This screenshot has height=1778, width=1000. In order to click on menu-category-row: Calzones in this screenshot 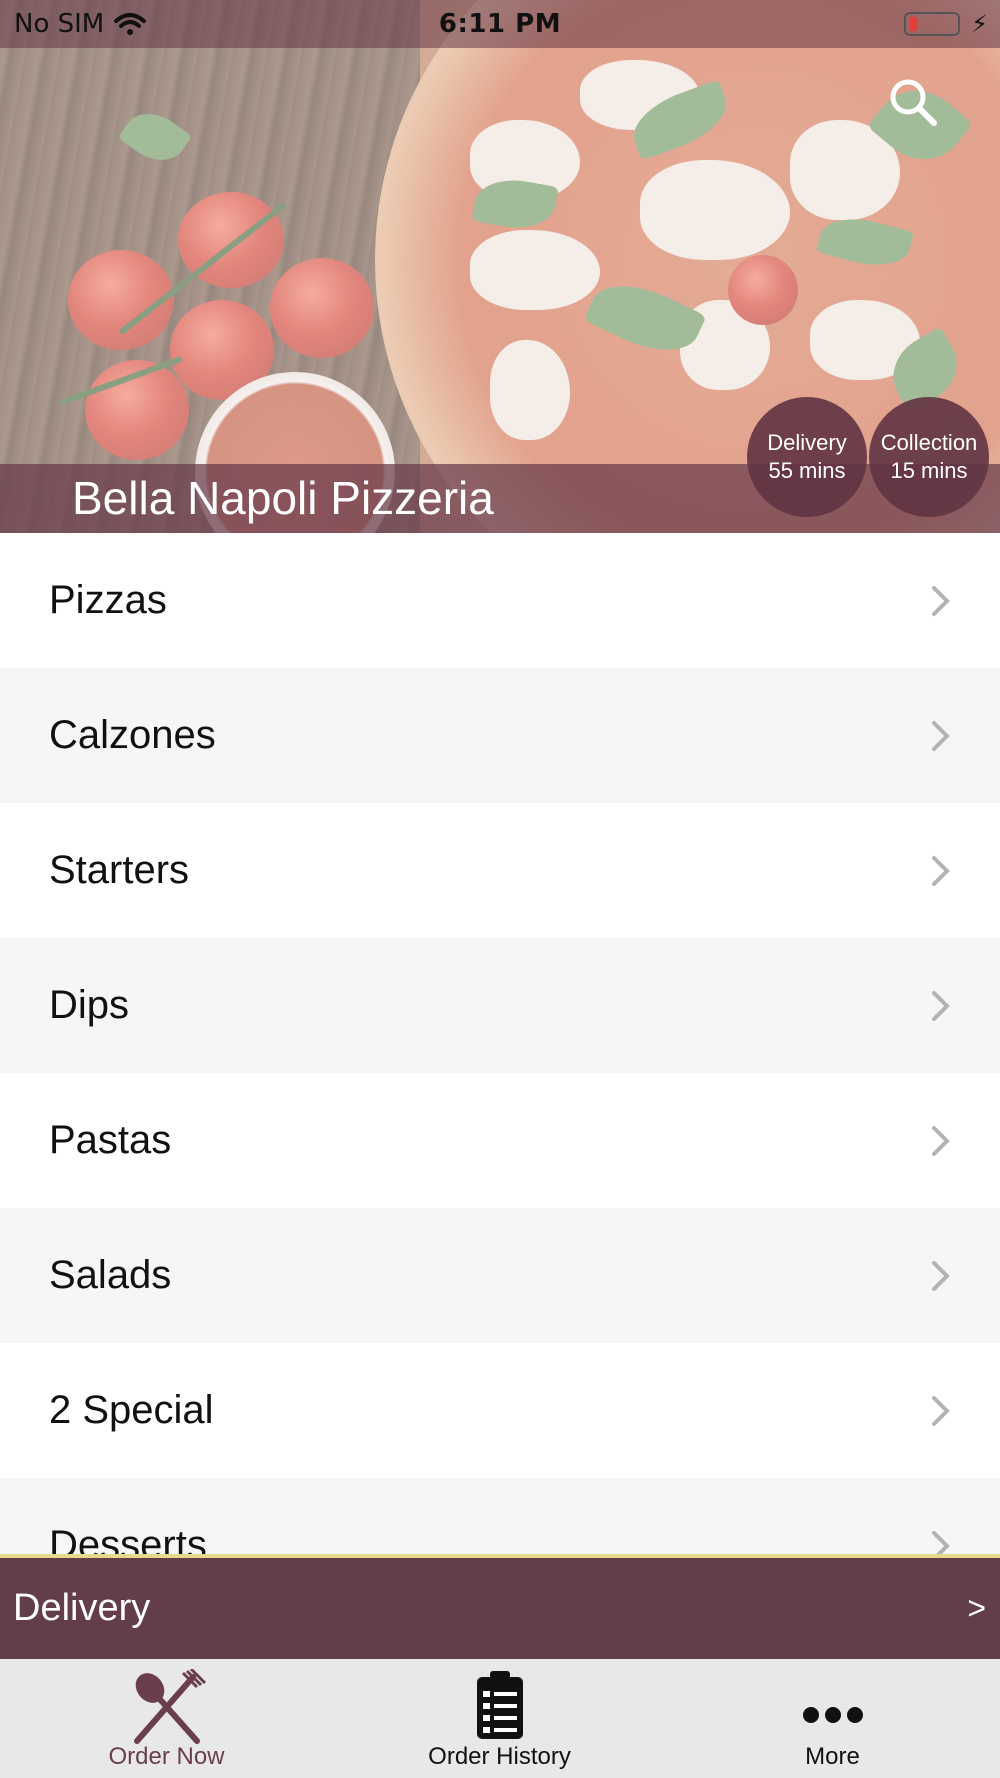, I will do `click(500, 735)`.